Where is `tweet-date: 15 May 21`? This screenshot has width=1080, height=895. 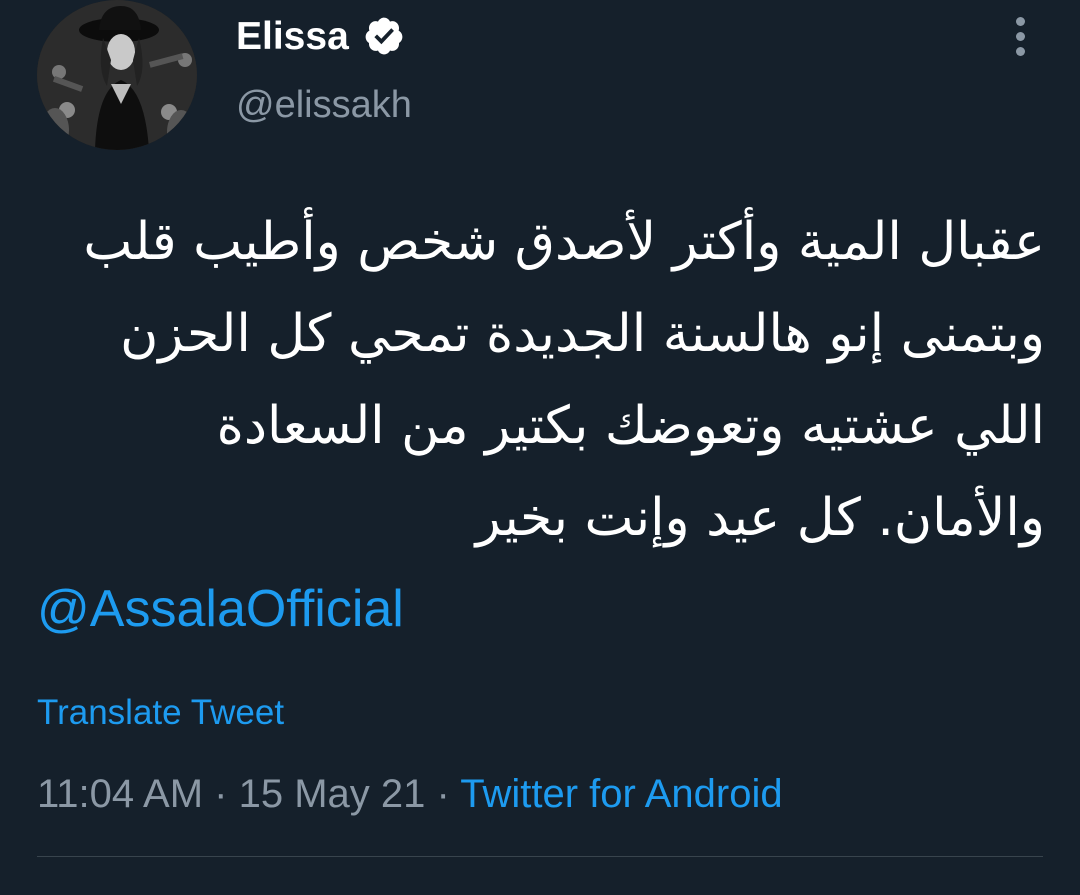 tweet-date: 15 May 21 is located at coordinates (332, 794).